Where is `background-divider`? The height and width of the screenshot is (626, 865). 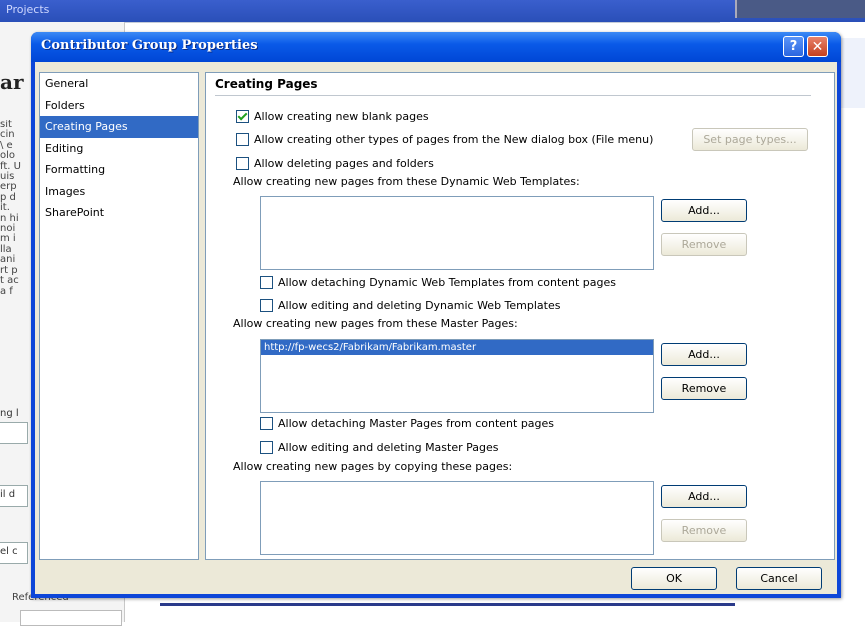 background-divider is located at coordinates (420, 22).